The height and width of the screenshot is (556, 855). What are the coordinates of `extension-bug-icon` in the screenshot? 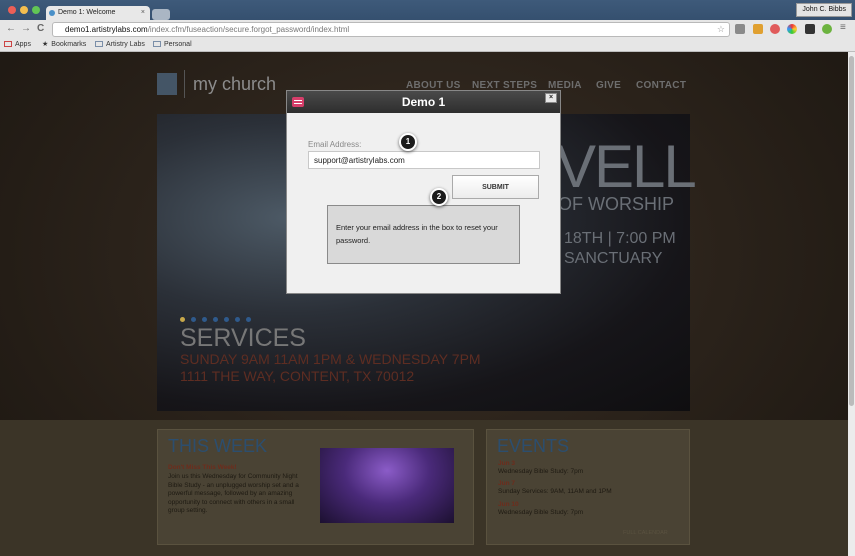 It's located at (775, 29).